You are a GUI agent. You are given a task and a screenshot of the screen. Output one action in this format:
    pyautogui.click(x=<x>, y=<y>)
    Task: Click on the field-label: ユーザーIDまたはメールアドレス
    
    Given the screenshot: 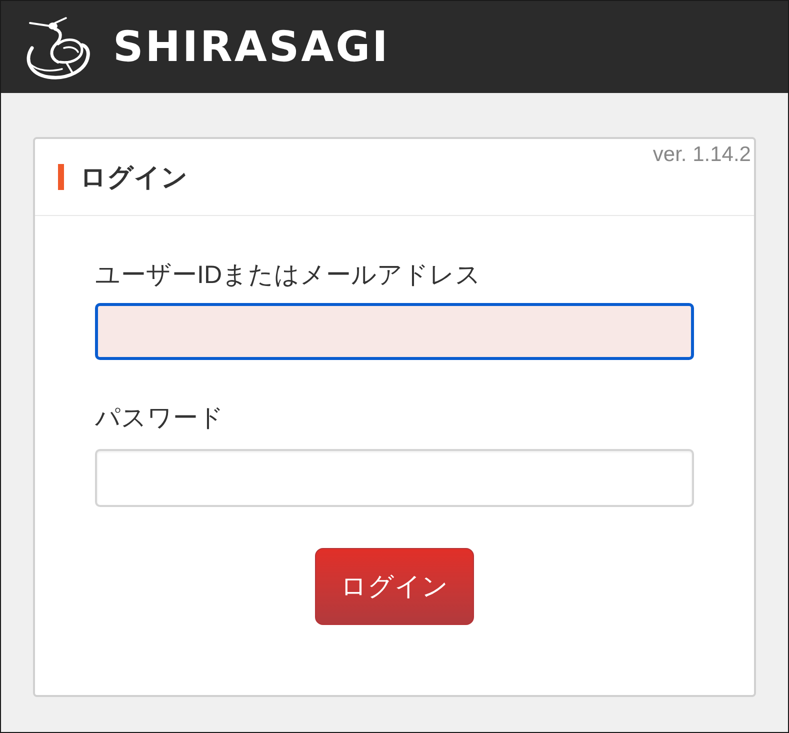 What is the action you would take?
    pyautogui.click(x=288, y=275)
    